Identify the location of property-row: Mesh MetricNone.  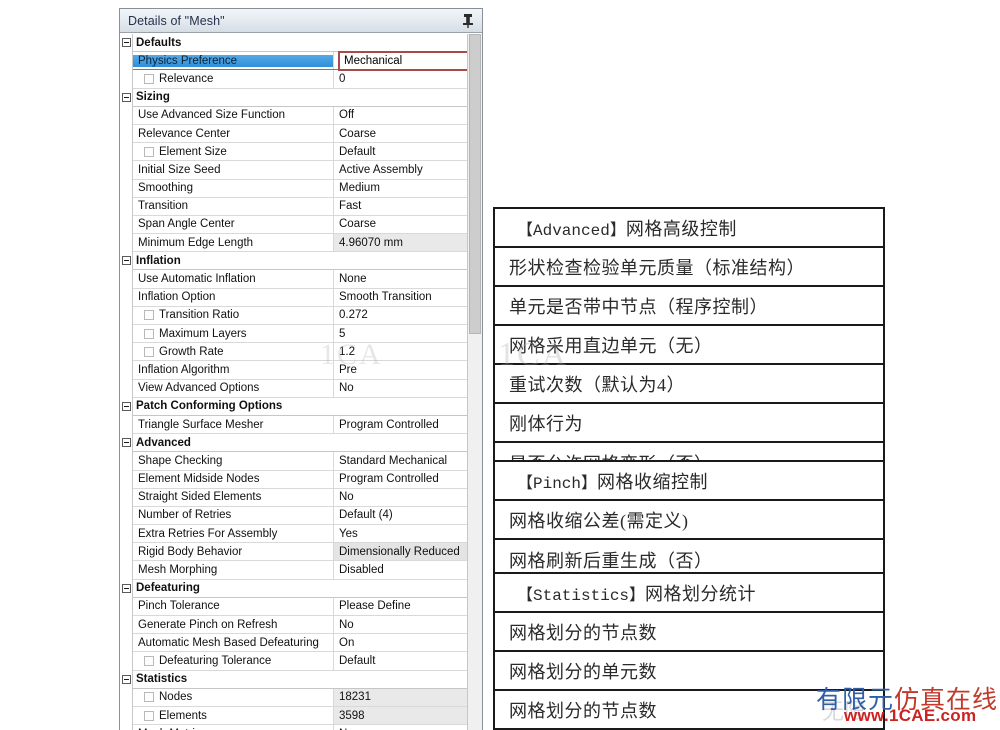
(300, 727).